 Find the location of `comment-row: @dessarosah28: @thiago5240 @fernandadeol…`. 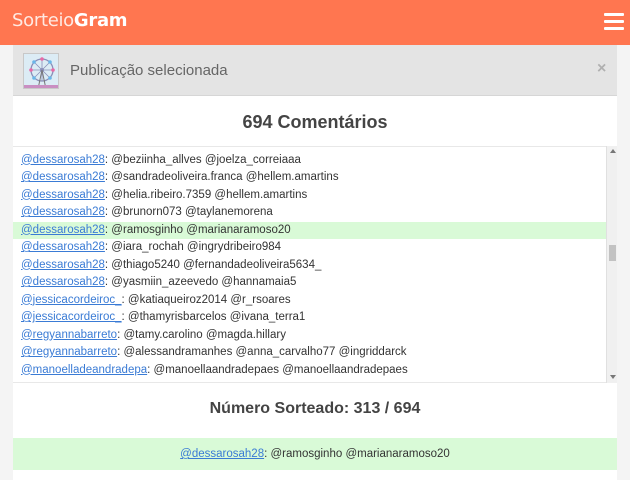

comment-row: @dessarosah28: @thiago5240 @fernandadeol… is located at coordinates (309, 266).